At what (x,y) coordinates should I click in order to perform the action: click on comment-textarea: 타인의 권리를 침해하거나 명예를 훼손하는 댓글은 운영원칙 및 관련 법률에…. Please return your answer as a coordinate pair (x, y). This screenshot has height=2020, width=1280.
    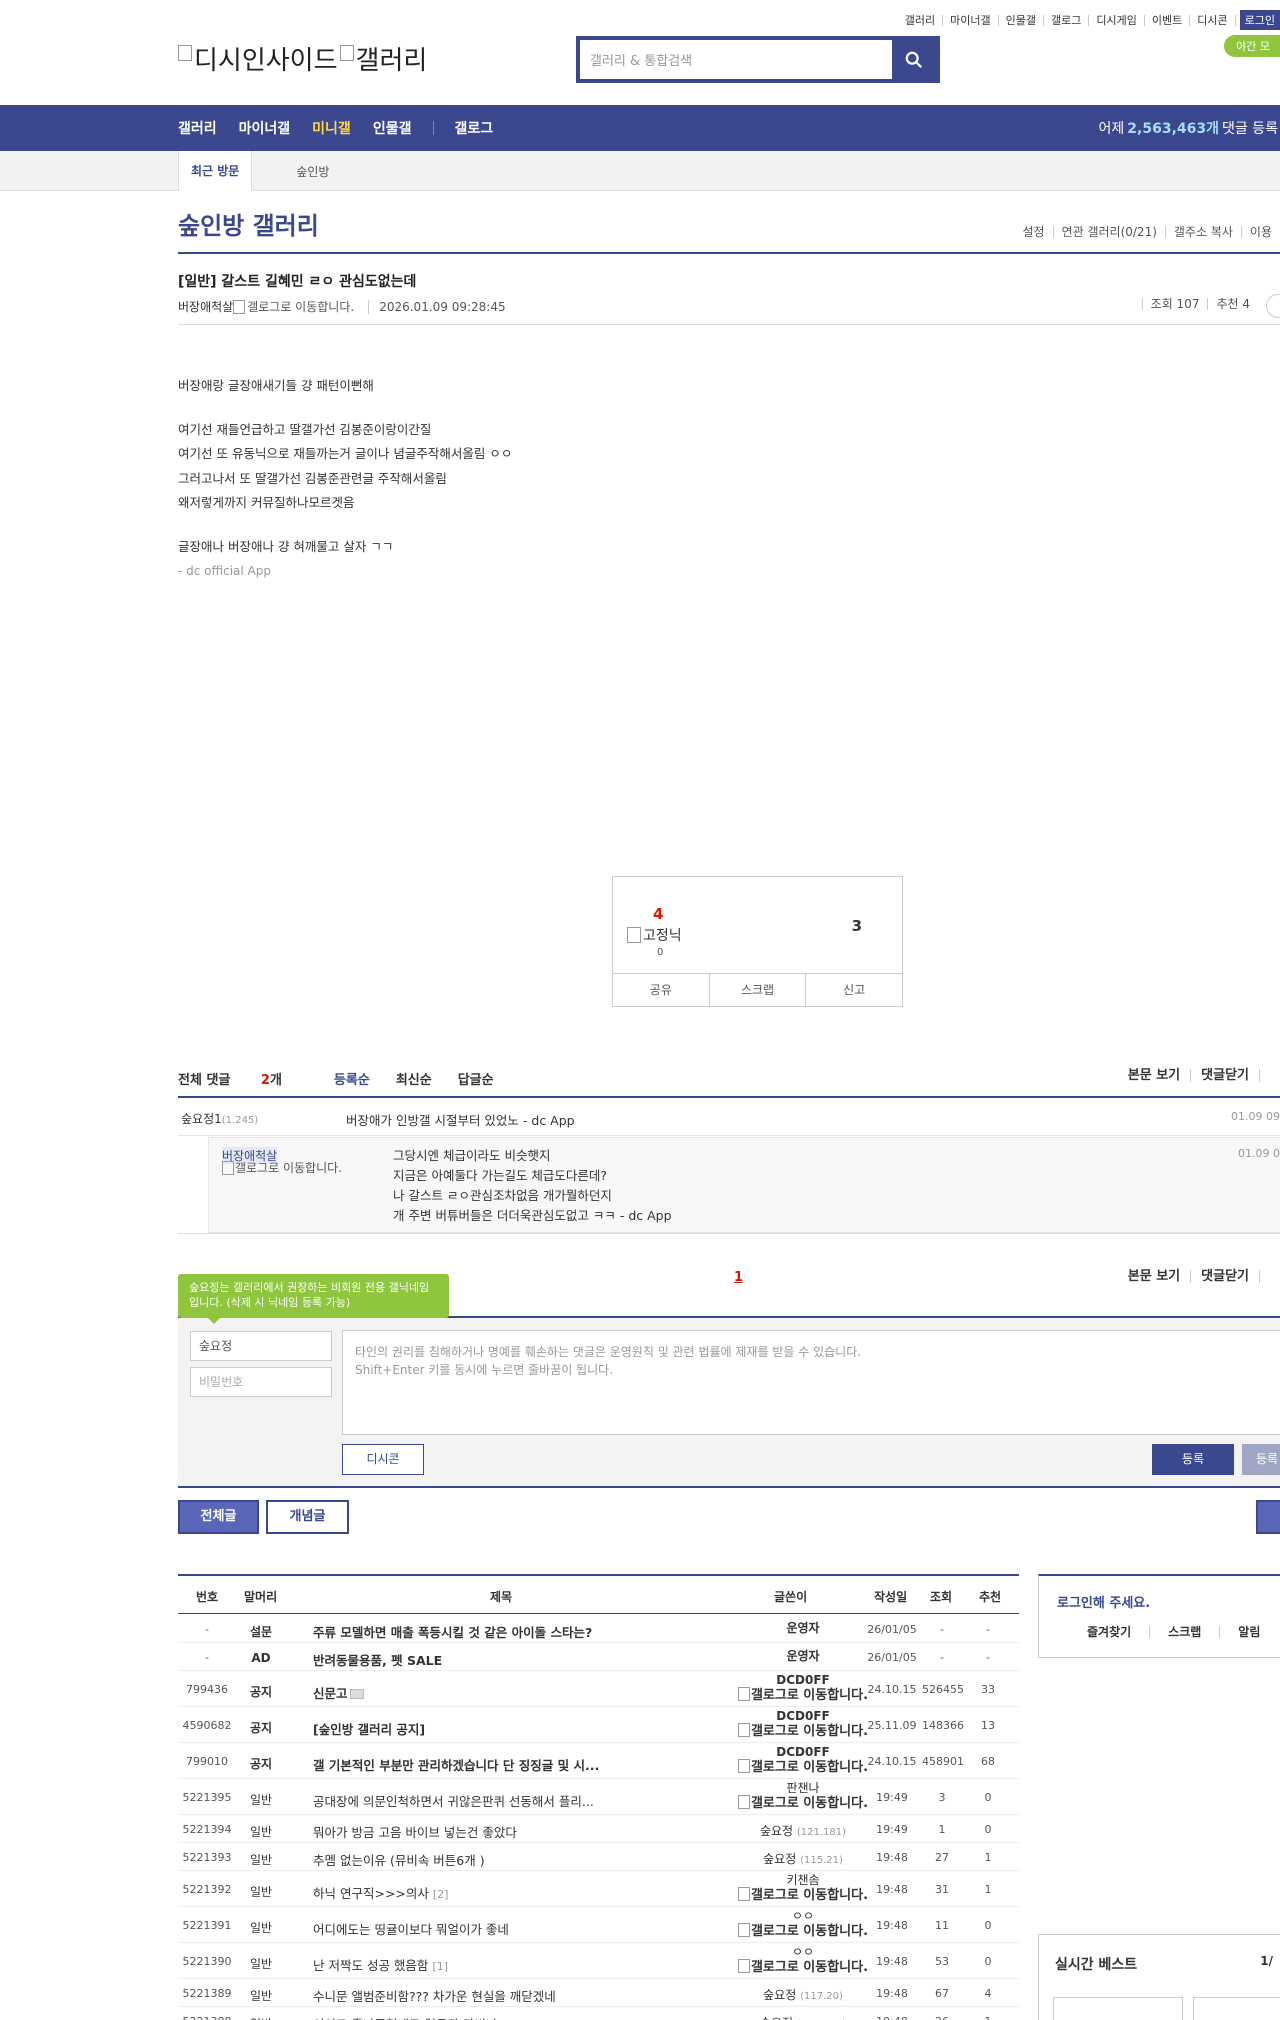
    Looking at the image, I should click on (811, 1382).